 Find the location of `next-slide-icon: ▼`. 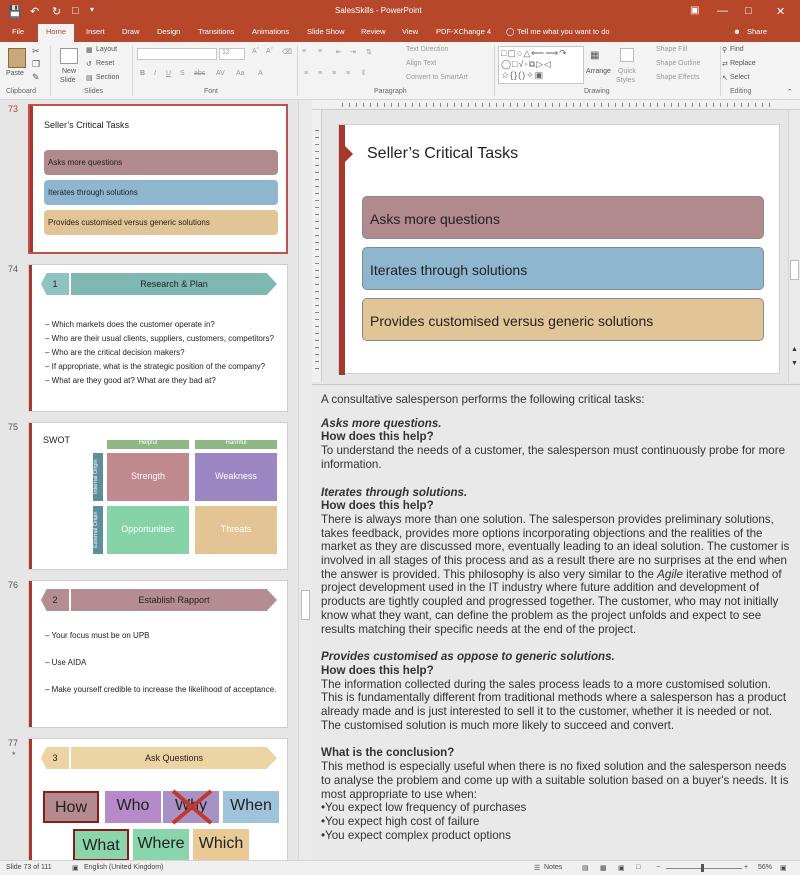

next-slide-icon: ▼ is located at coordinates (794, 363).